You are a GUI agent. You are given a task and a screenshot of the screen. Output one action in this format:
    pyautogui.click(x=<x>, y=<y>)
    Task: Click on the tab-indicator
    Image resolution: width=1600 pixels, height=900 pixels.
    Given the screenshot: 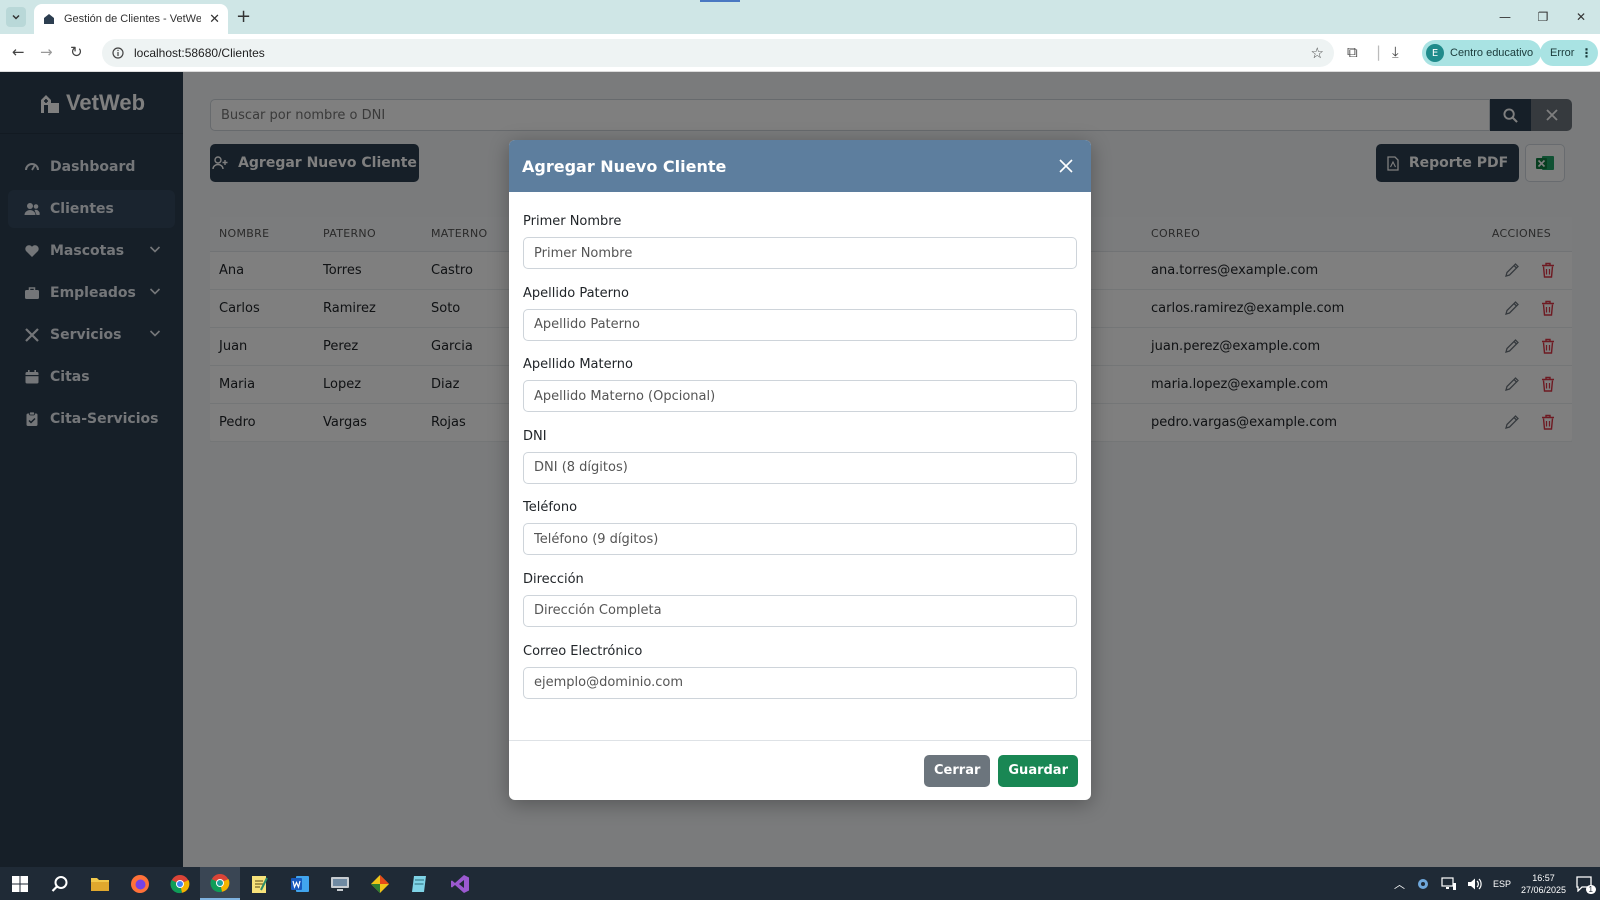 What is the action you would take?
    pyautogui.click(x=720, y=1)
    